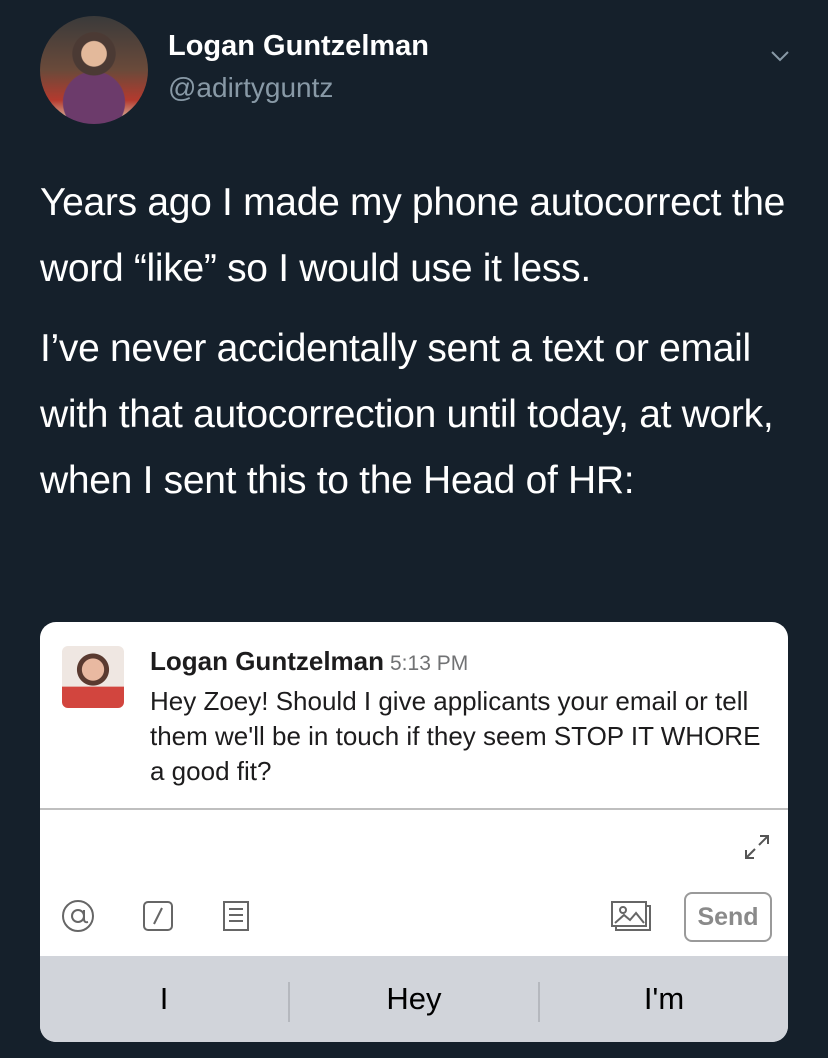  Describe the element at coordinates (757, 847) in the screenshot. I see `expand-icon` at that location.